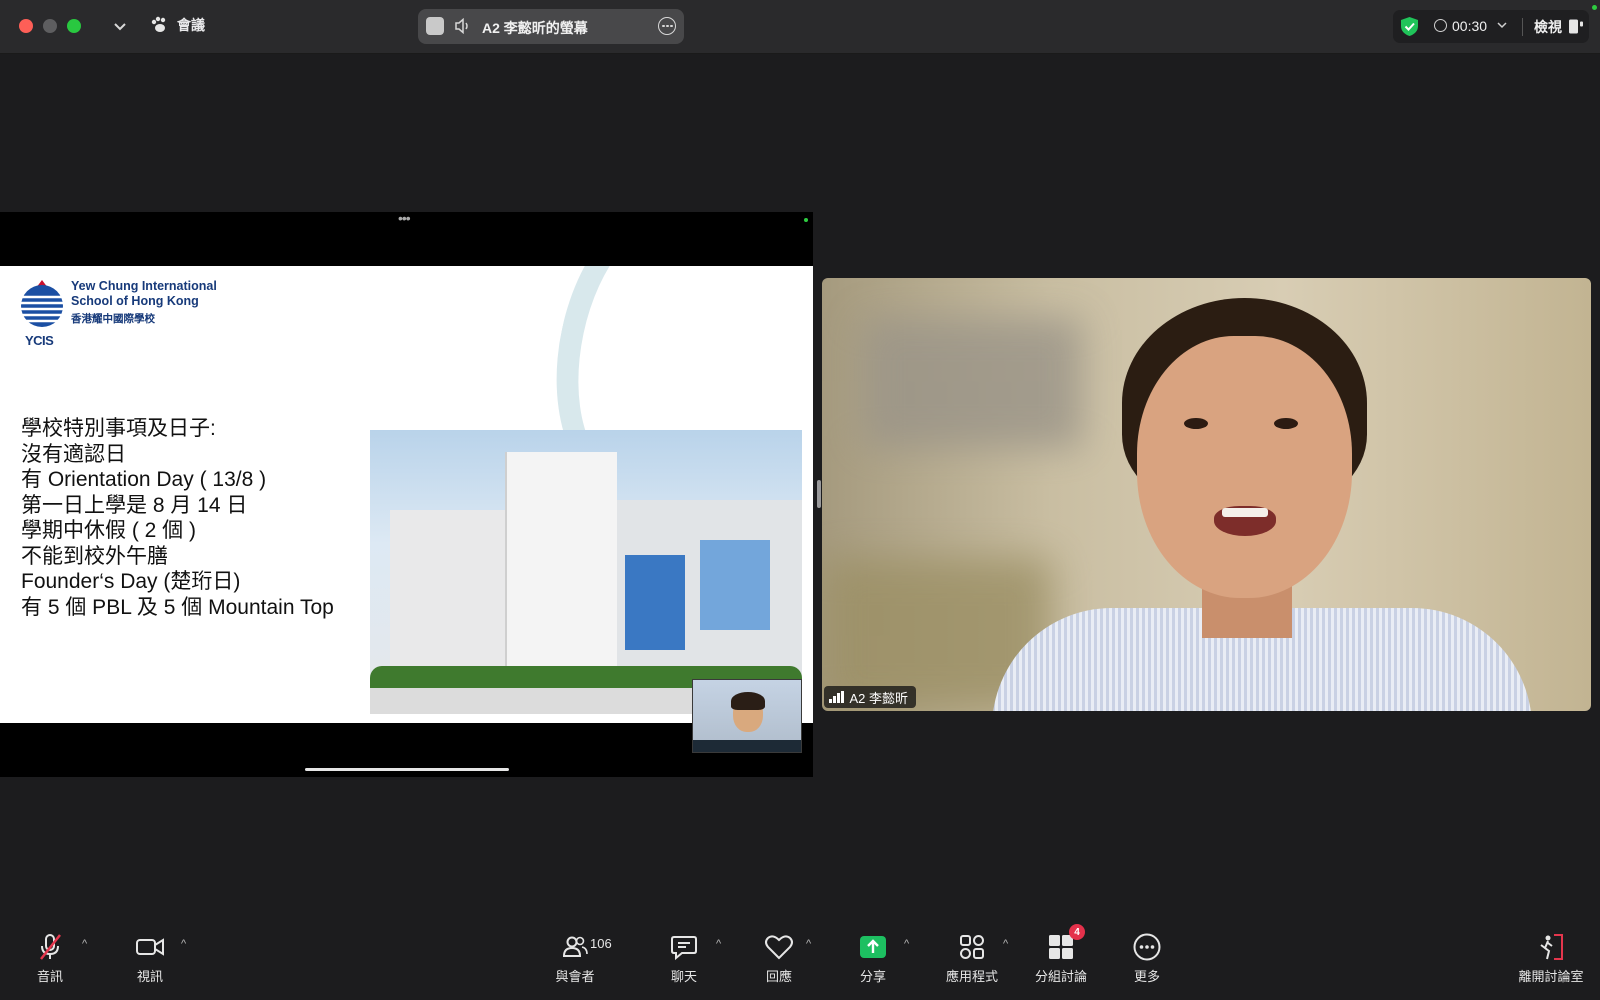 The image size is (1600, 1000). I want to click on chat-options-caret-icon: ^, so click(718, 944).